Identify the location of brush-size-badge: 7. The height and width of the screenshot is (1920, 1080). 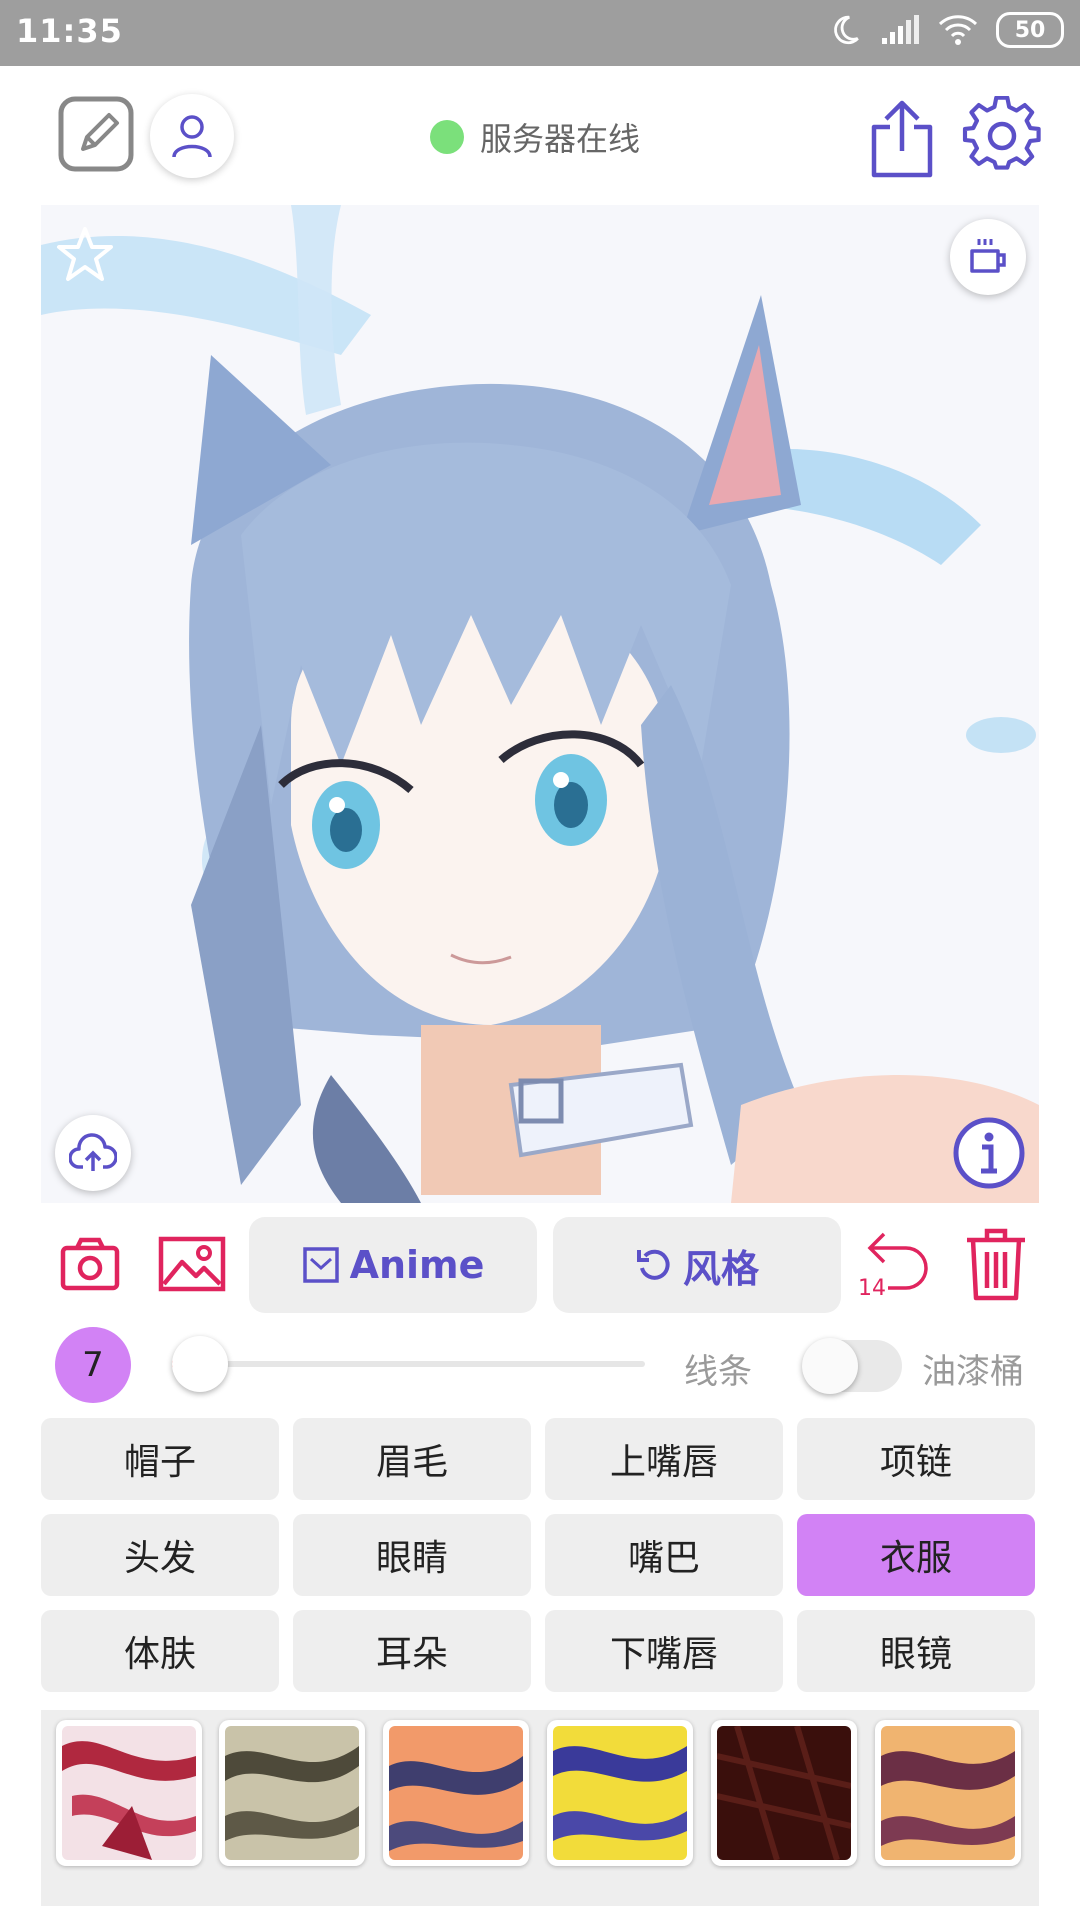
(93, 1365).